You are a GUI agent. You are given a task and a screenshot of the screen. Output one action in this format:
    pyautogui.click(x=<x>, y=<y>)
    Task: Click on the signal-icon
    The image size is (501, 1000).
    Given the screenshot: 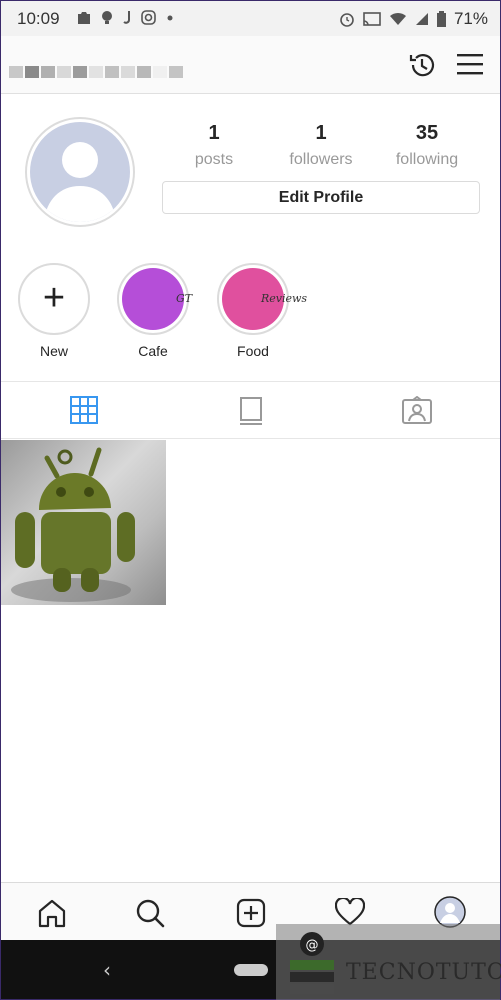 What is the action you would take?
    pyautogui.click(x=421, y=19)
    